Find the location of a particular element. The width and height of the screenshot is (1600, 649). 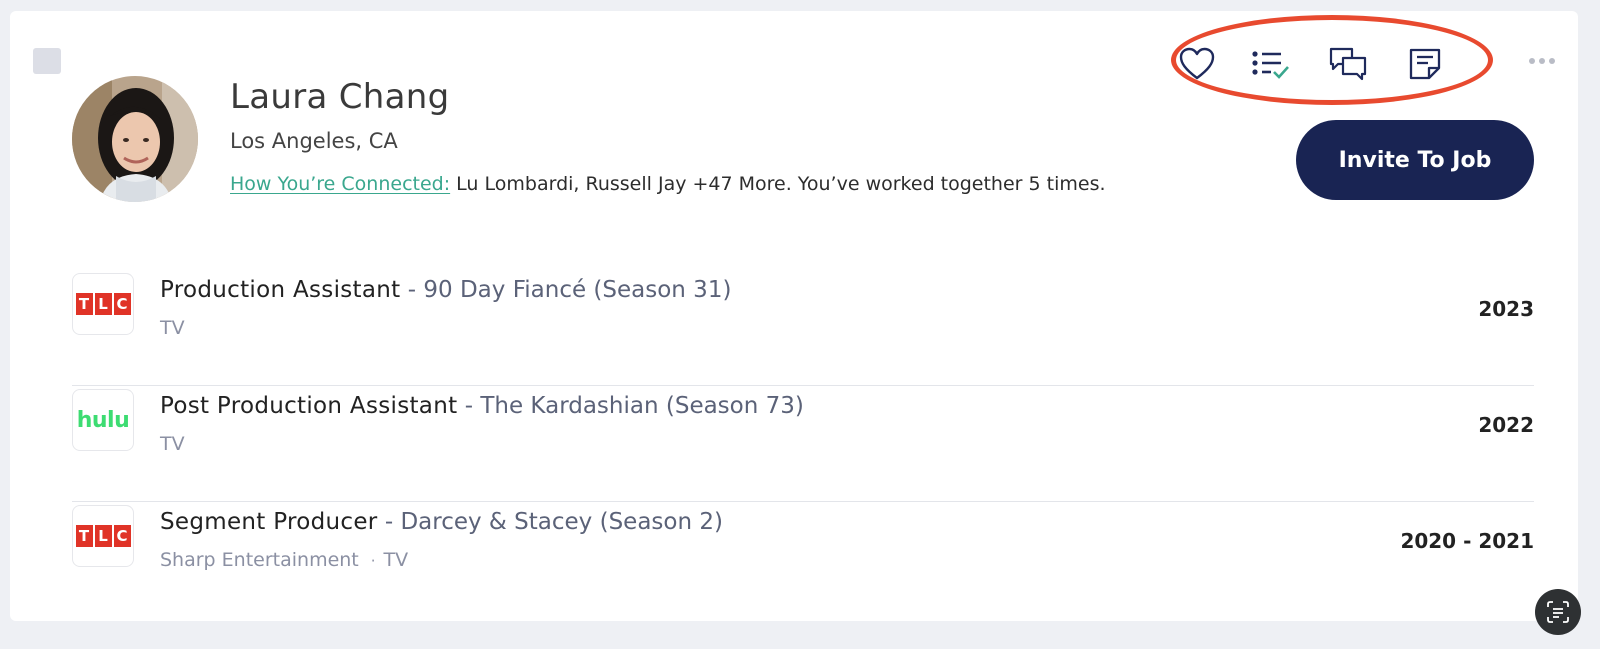

job-meta: Sharp Entertainment · TV is located at coordinates (284, 560).